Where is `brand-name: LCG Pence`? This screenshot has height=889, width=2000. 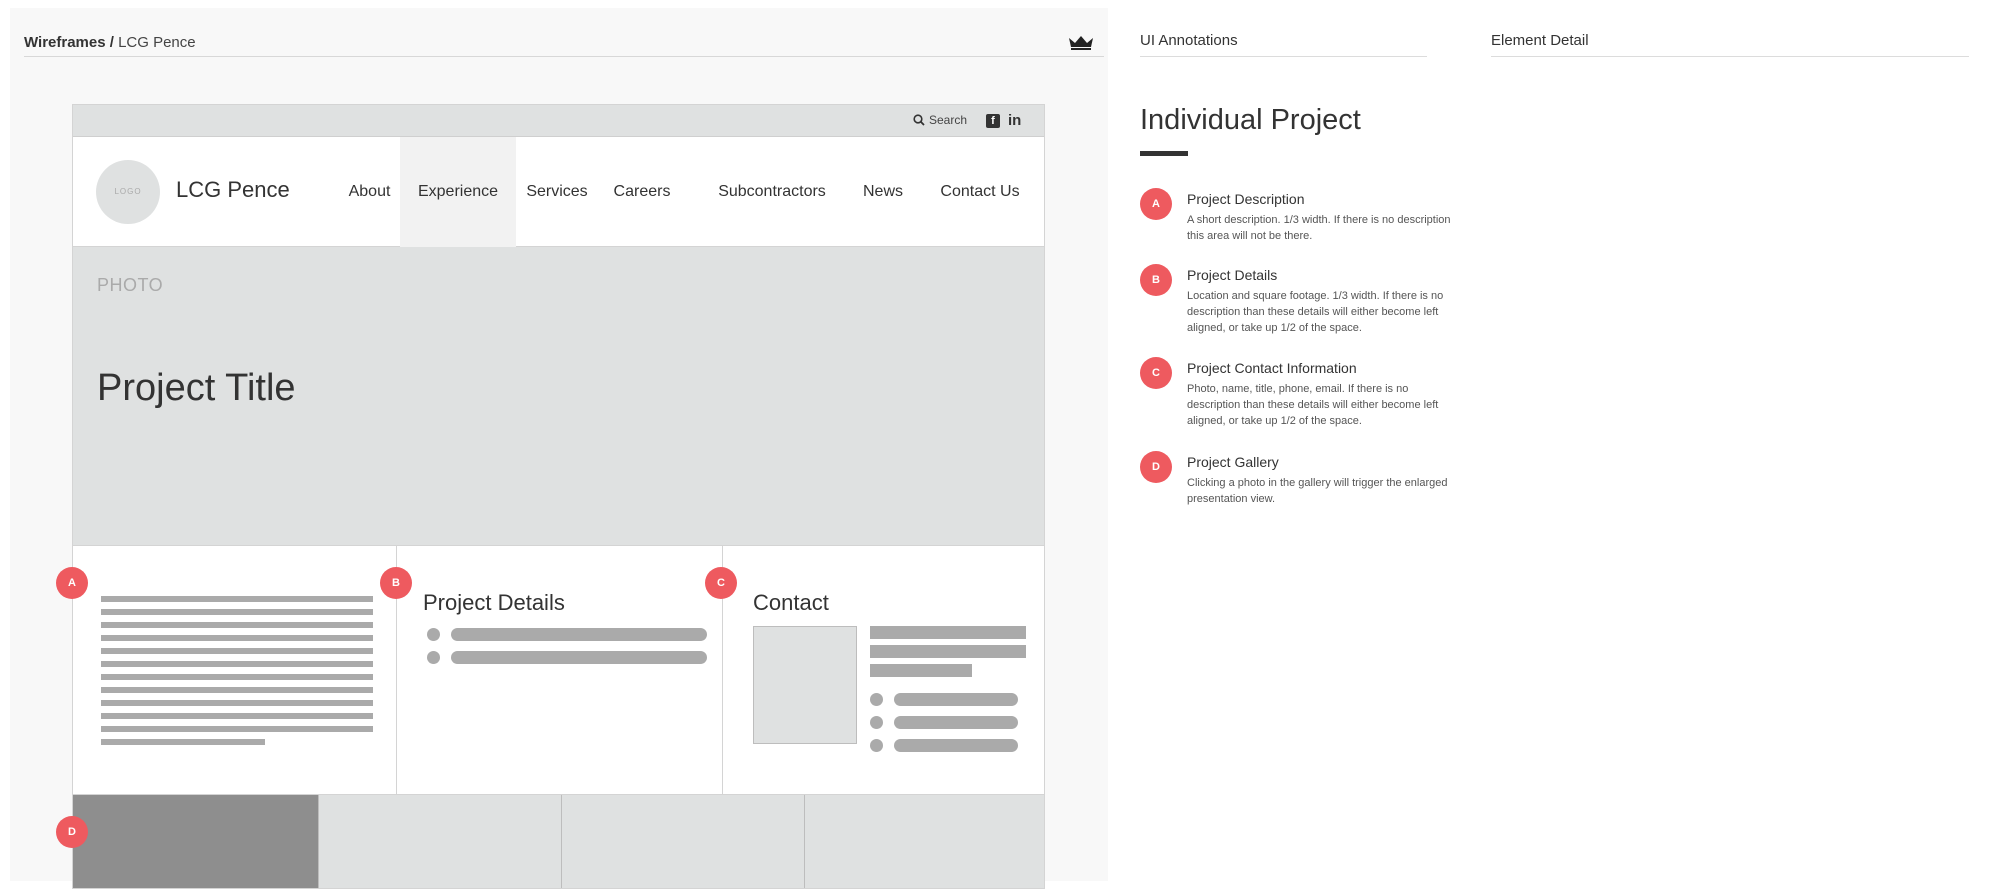 brand-name: LCG Pence is located at coordinates (233, 190).